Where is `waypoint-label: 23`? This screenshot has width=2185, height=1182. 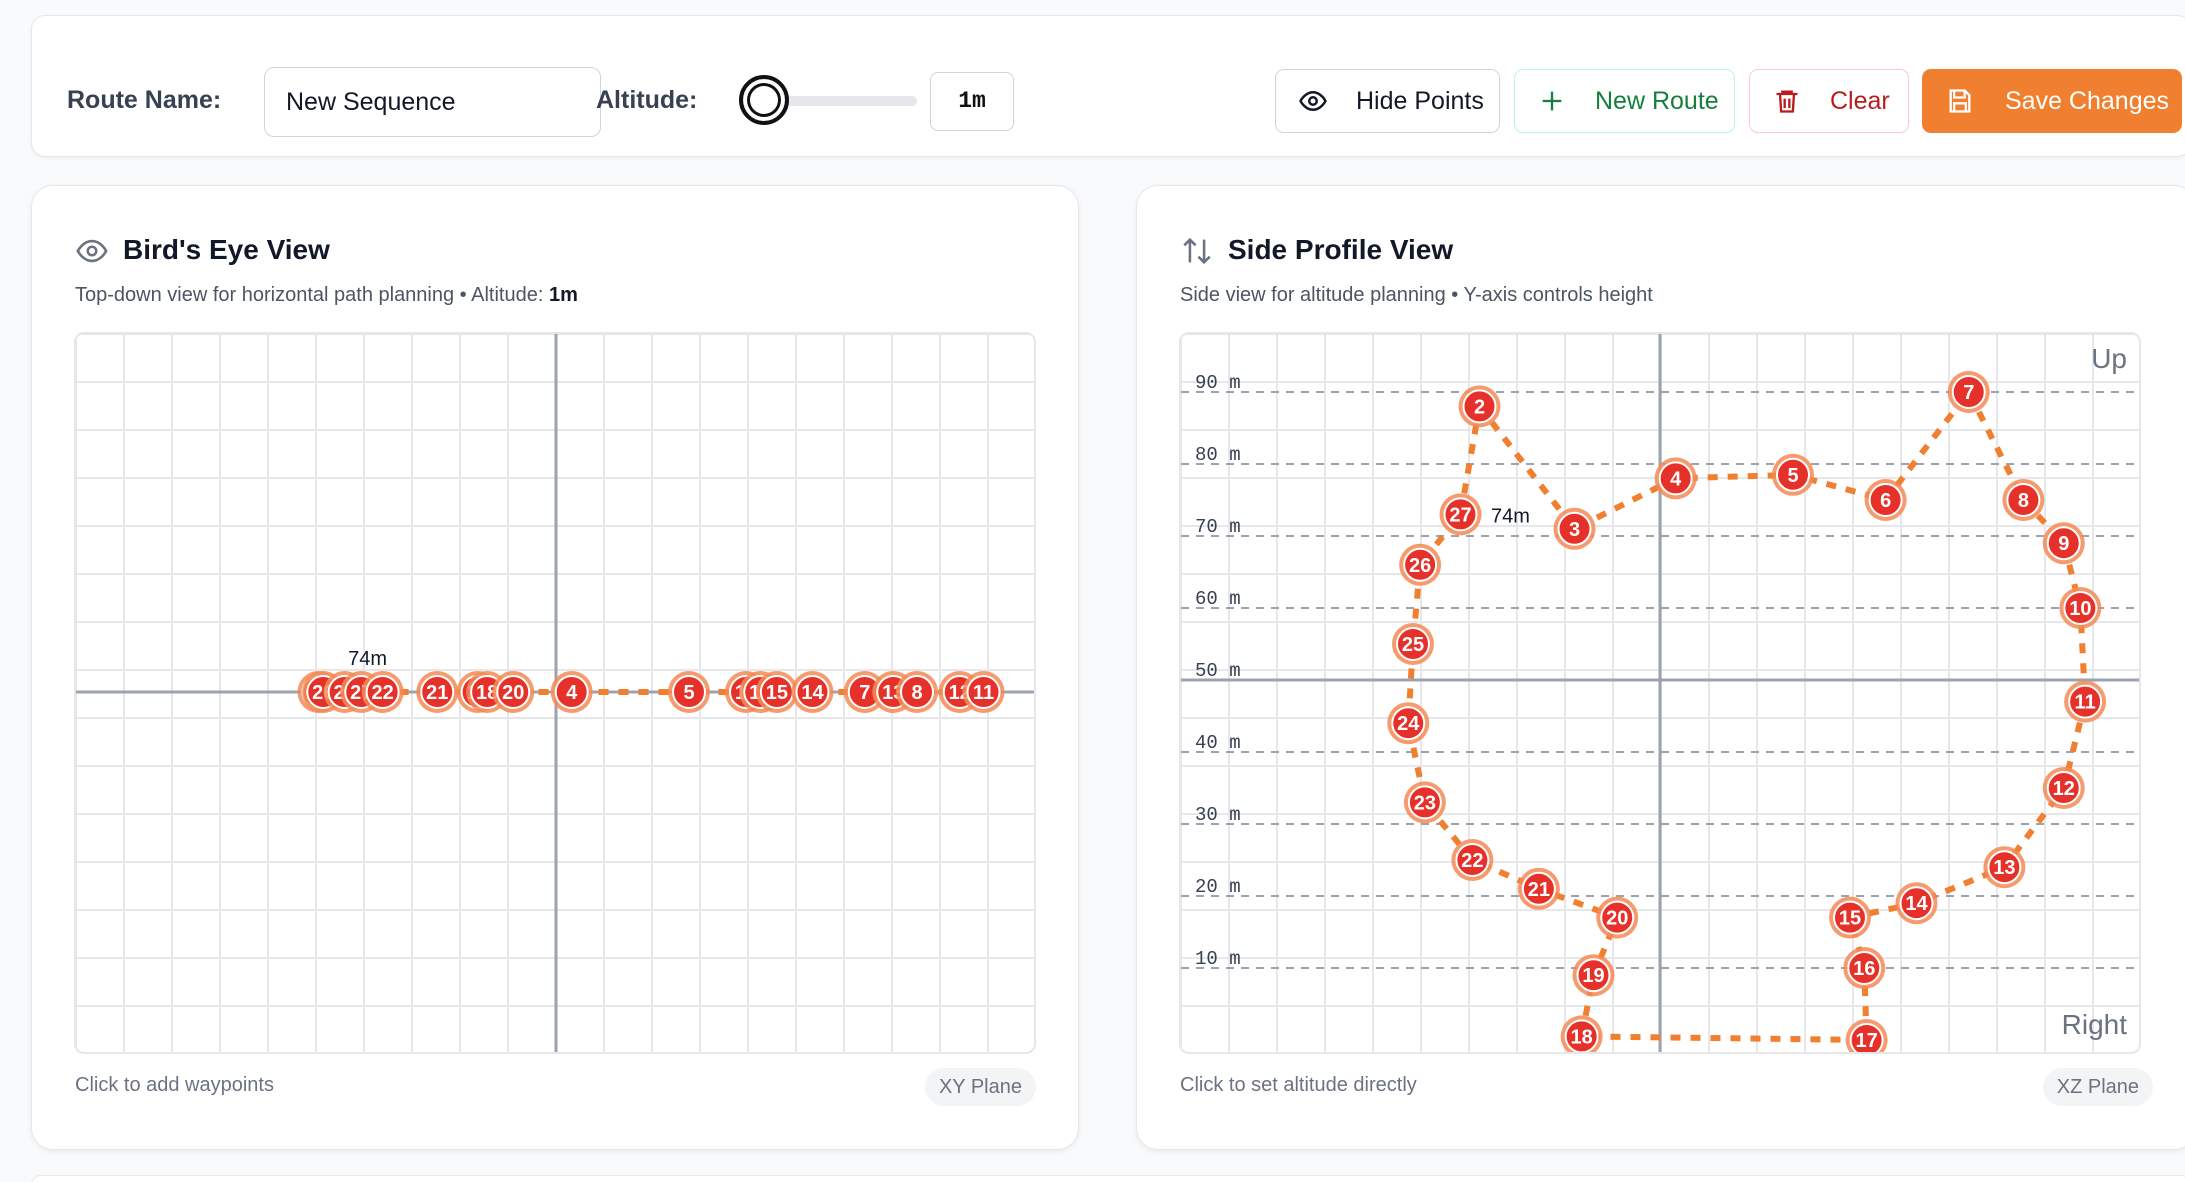 waypoint-label: 23 is located at coordinates (1425, 803).